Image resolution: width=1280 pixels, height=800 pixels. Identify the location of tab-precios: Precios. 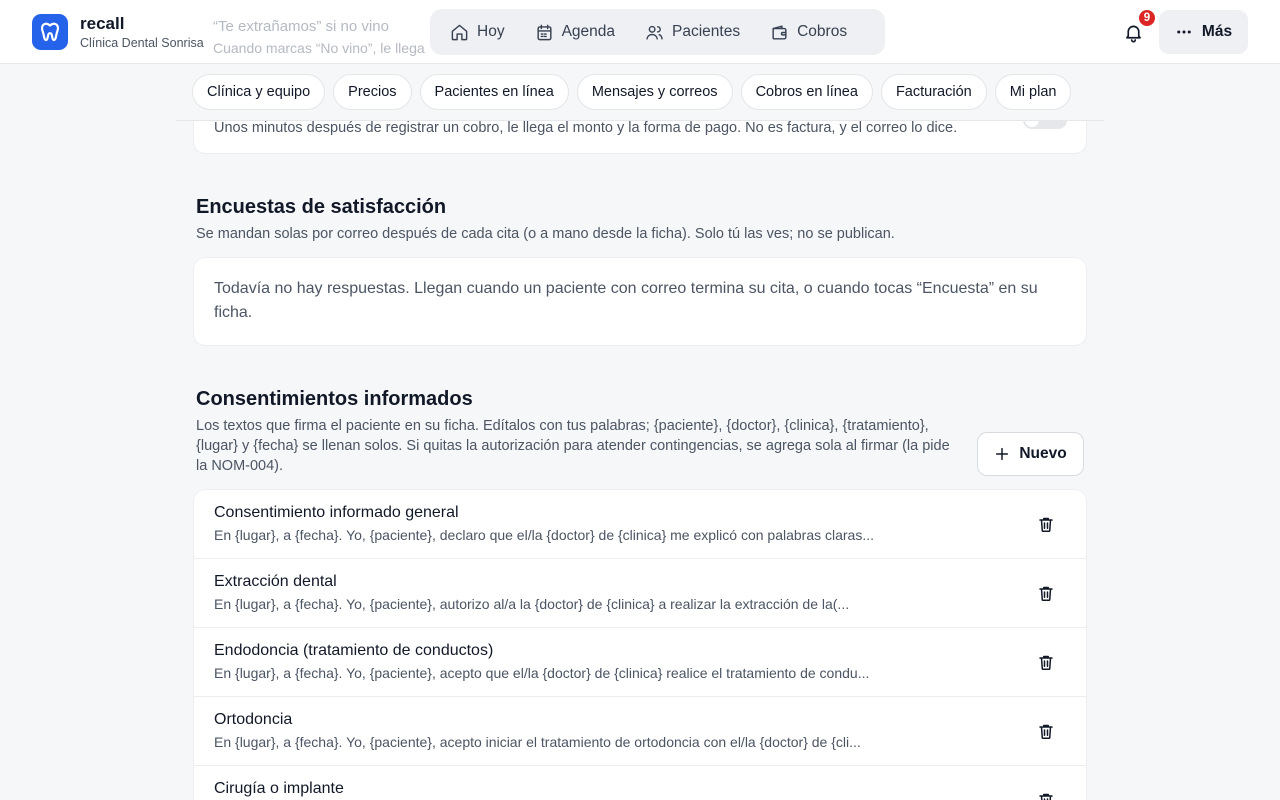
(372, 92).